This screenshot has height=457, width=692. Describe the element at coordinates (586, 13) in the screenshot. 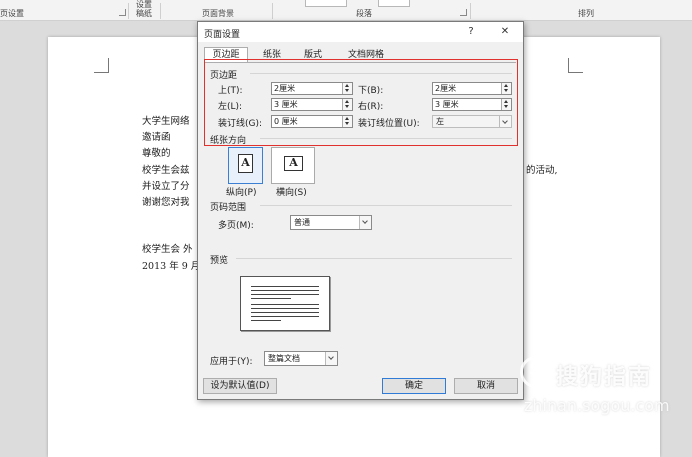

I see `arrange-group-label: 排列` at that location.